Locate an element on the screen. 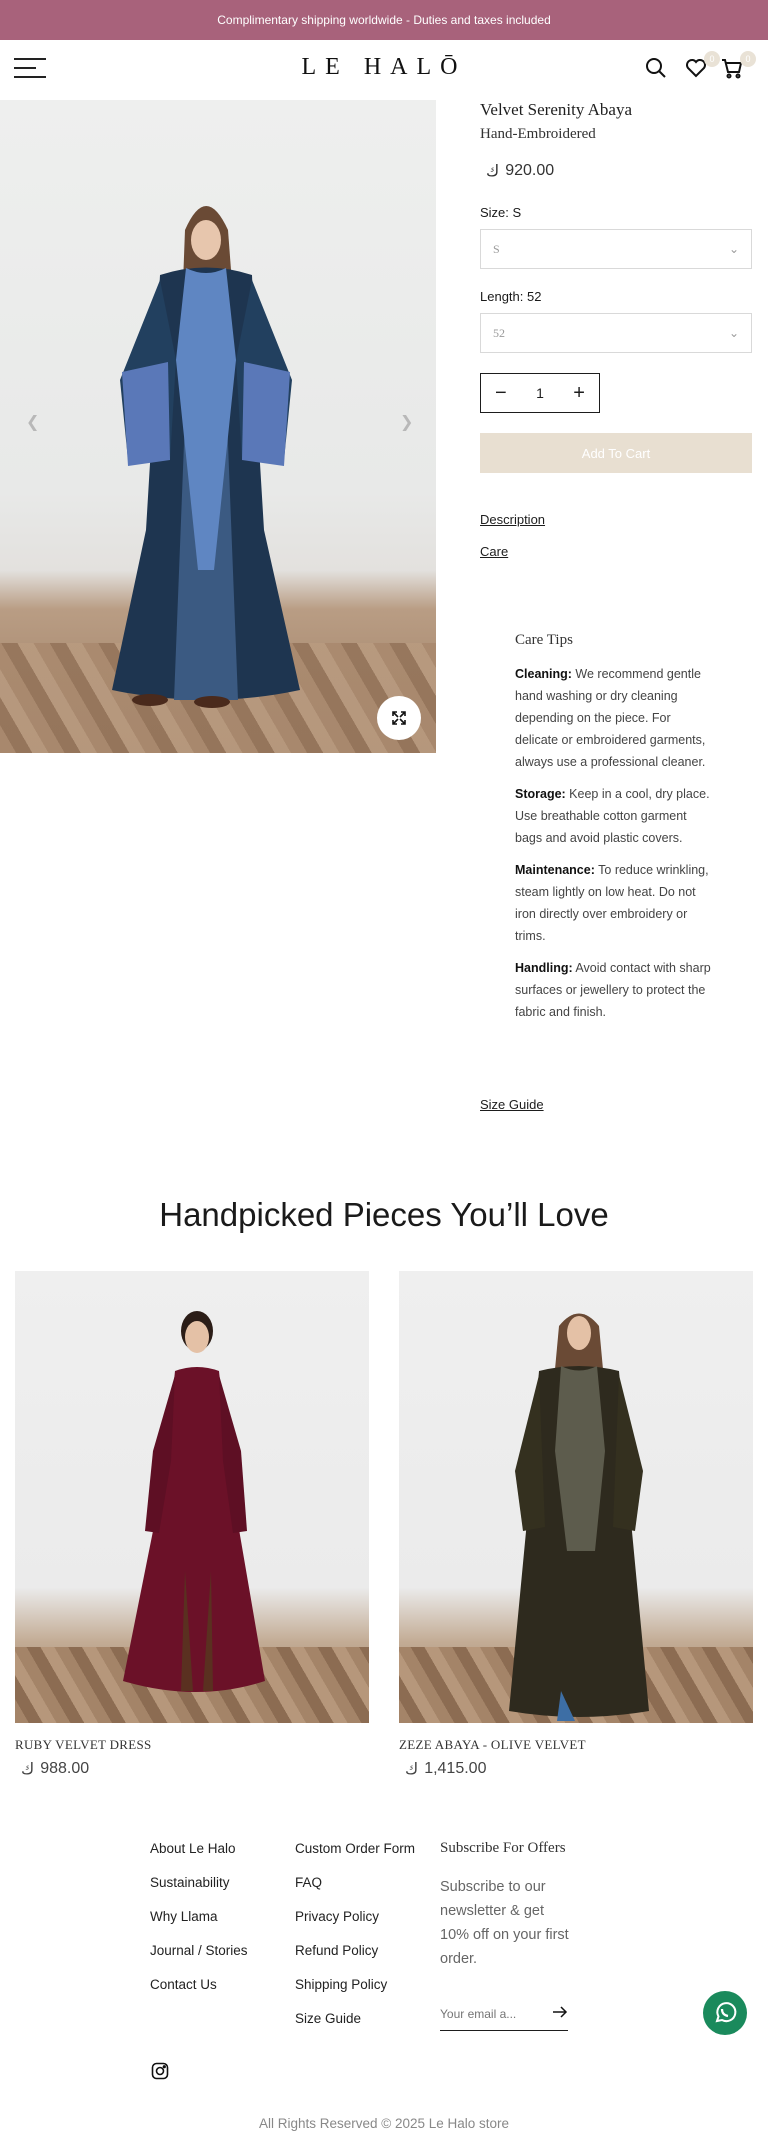  wishlist-icon: 0 is located at coordinates (702, 66).